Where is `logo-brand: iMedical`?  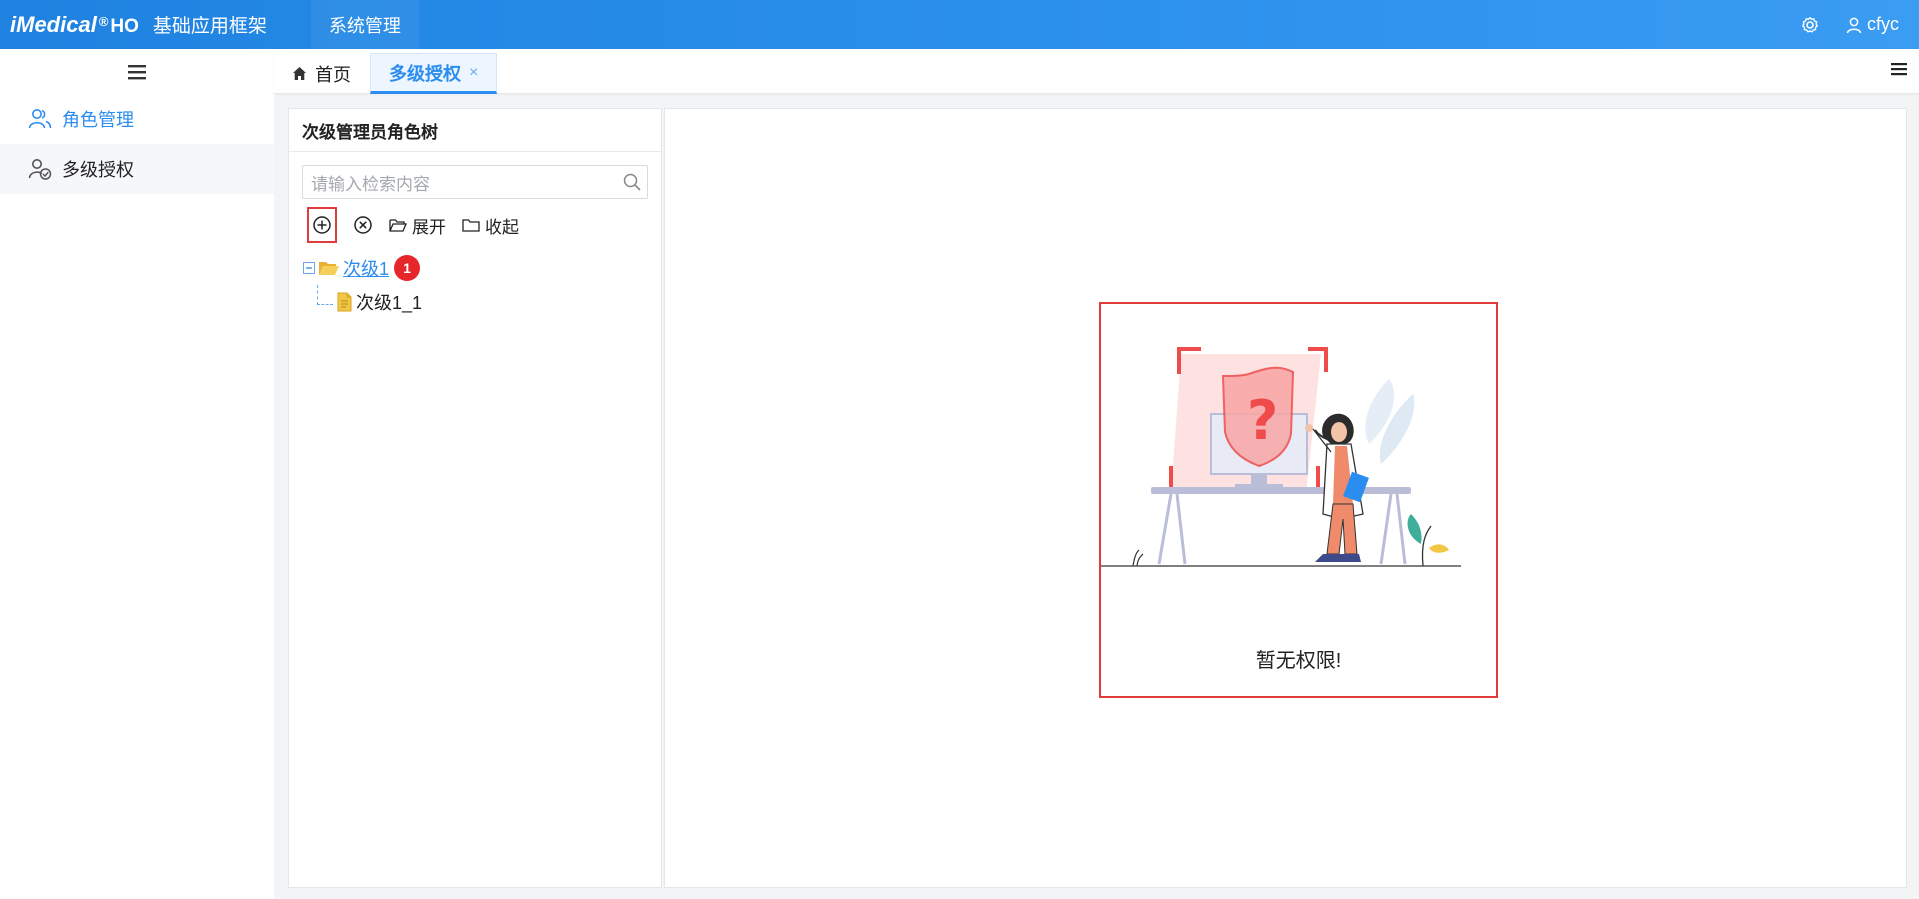 logo-brand: iMedical is located at coordinates (53, 24).